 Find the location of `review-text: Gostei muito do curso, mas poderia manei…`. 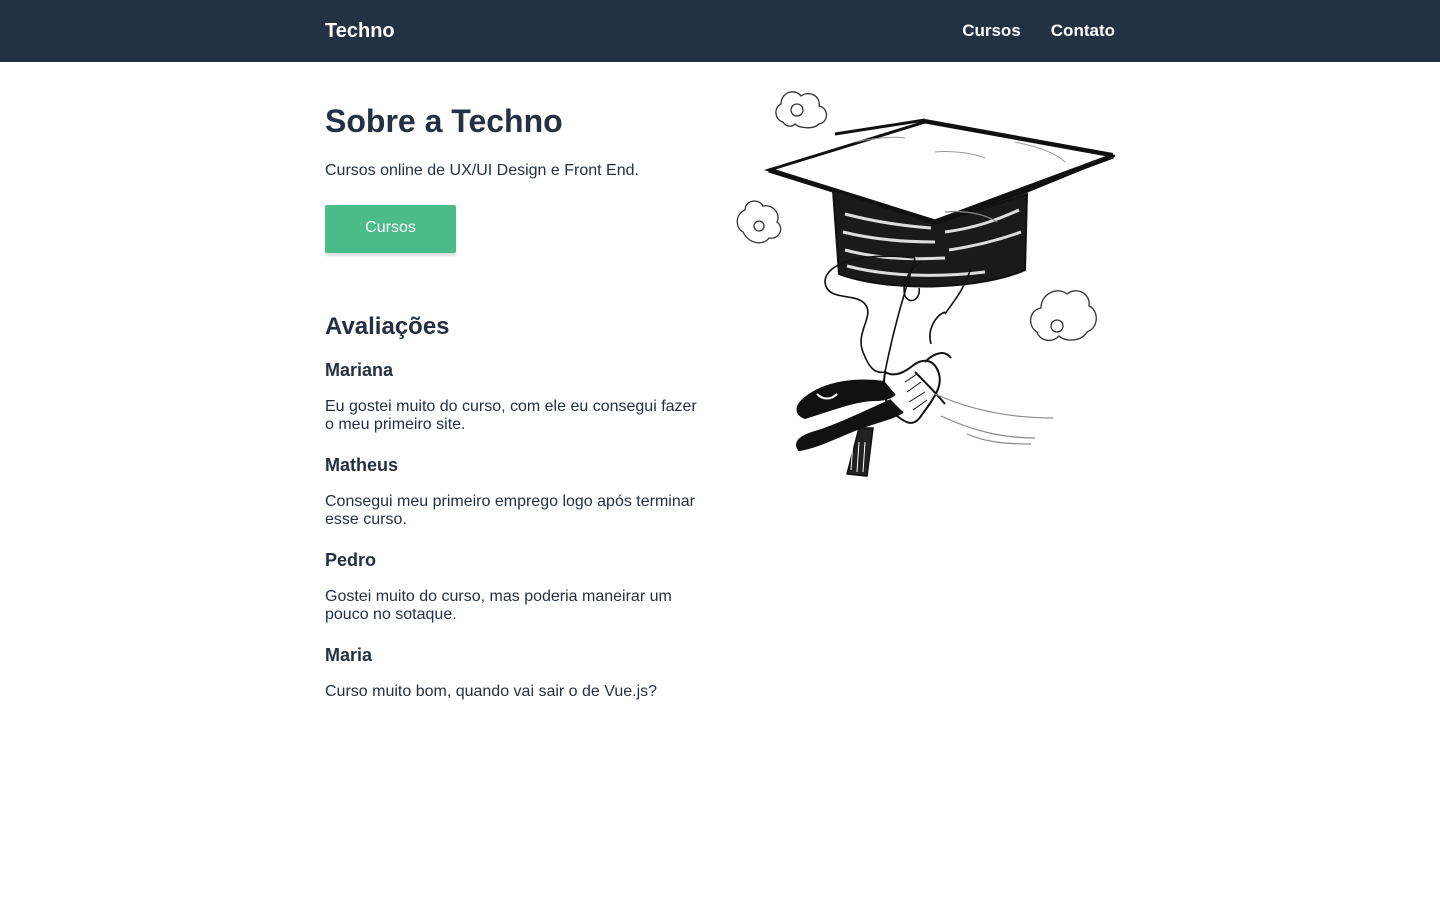

review-text: Gostei muito do curso, mas poderia manei… is located at coordinates (498, 605).